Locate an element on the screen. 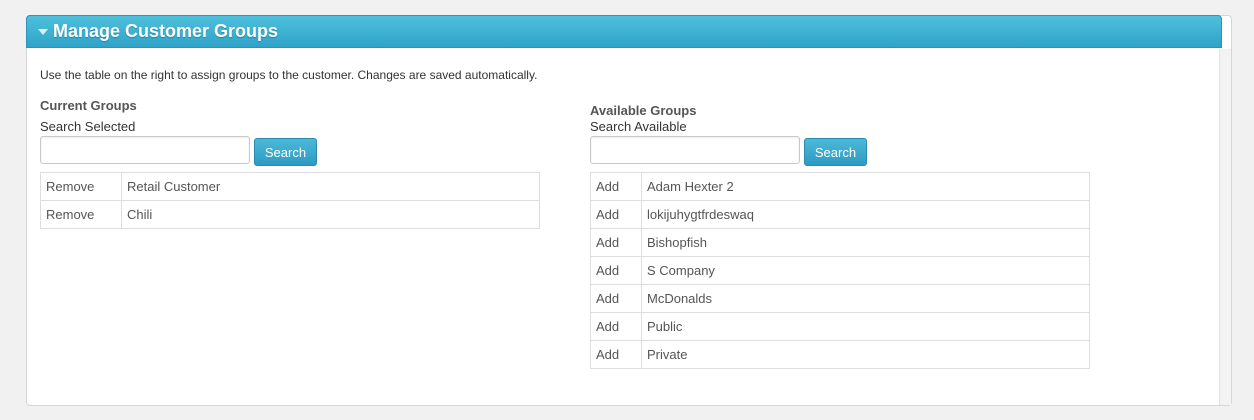 This screenshot has width=1254, height=420. triangle-down-icon is located at coordinates (43, 31).